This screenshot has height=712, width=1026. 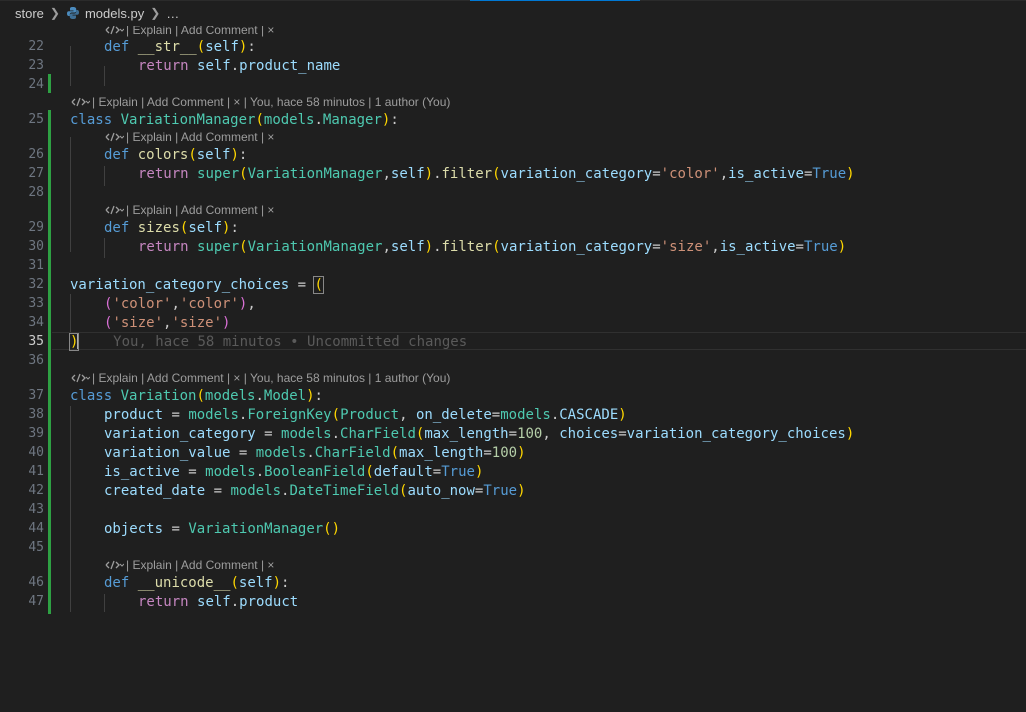 What do you see at coordinates (239, 66) in the screenshot?
I see `code-text: return self.product_name` at bounding box center [239, 66].